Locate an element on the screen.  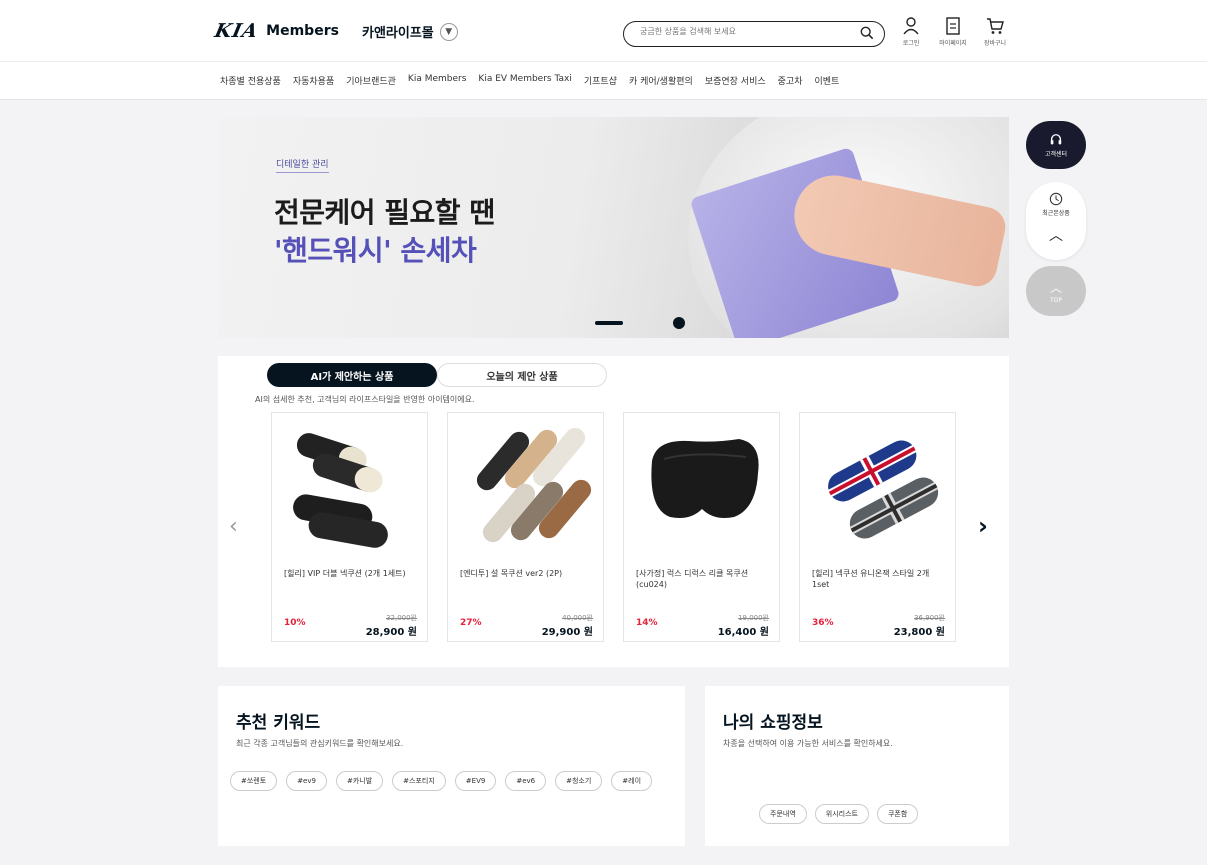
customer-center-label: 고객센터 is located at coordinates (1056, 154).